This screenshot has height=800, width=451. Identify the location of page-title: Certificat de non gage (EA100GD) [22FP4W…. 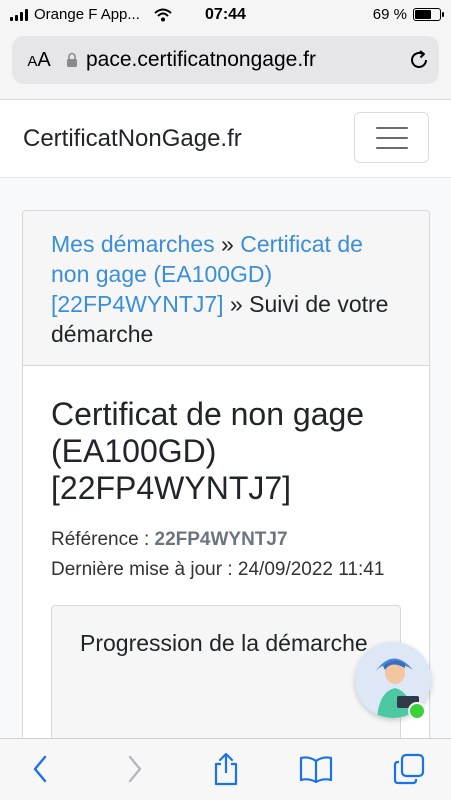
(208, 451).